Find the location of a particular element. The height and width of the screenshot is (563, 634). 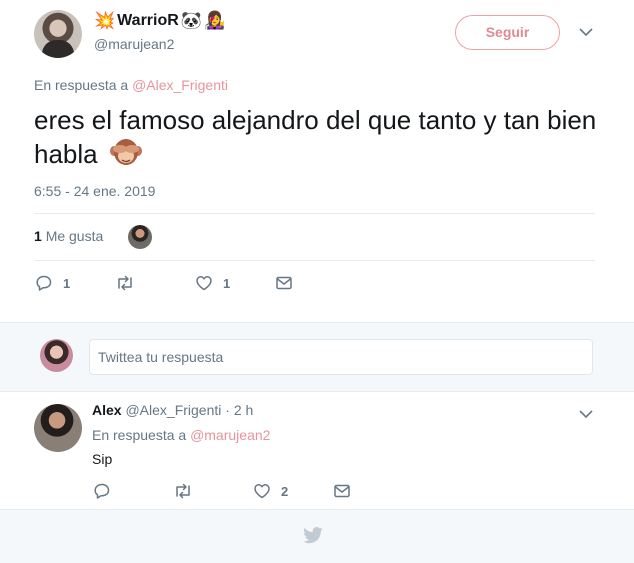

follow-button: Seguir is located at coordinates (507, 32).